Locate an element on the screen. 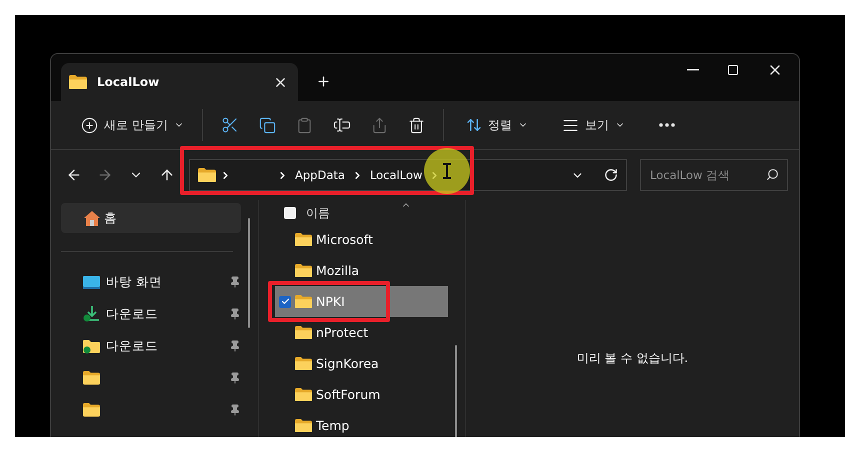  search-icon is located at coordinates (772, 174).